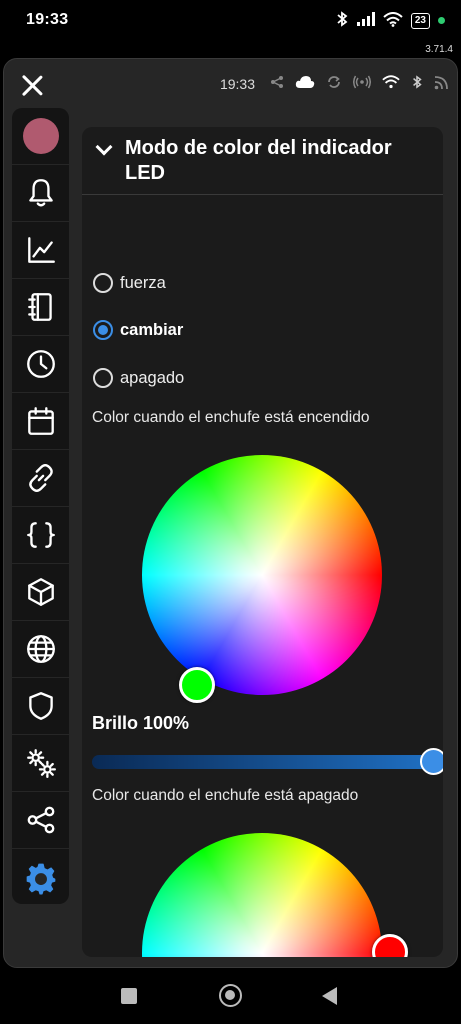  I want to click on nav-bar, so click(230, 996).